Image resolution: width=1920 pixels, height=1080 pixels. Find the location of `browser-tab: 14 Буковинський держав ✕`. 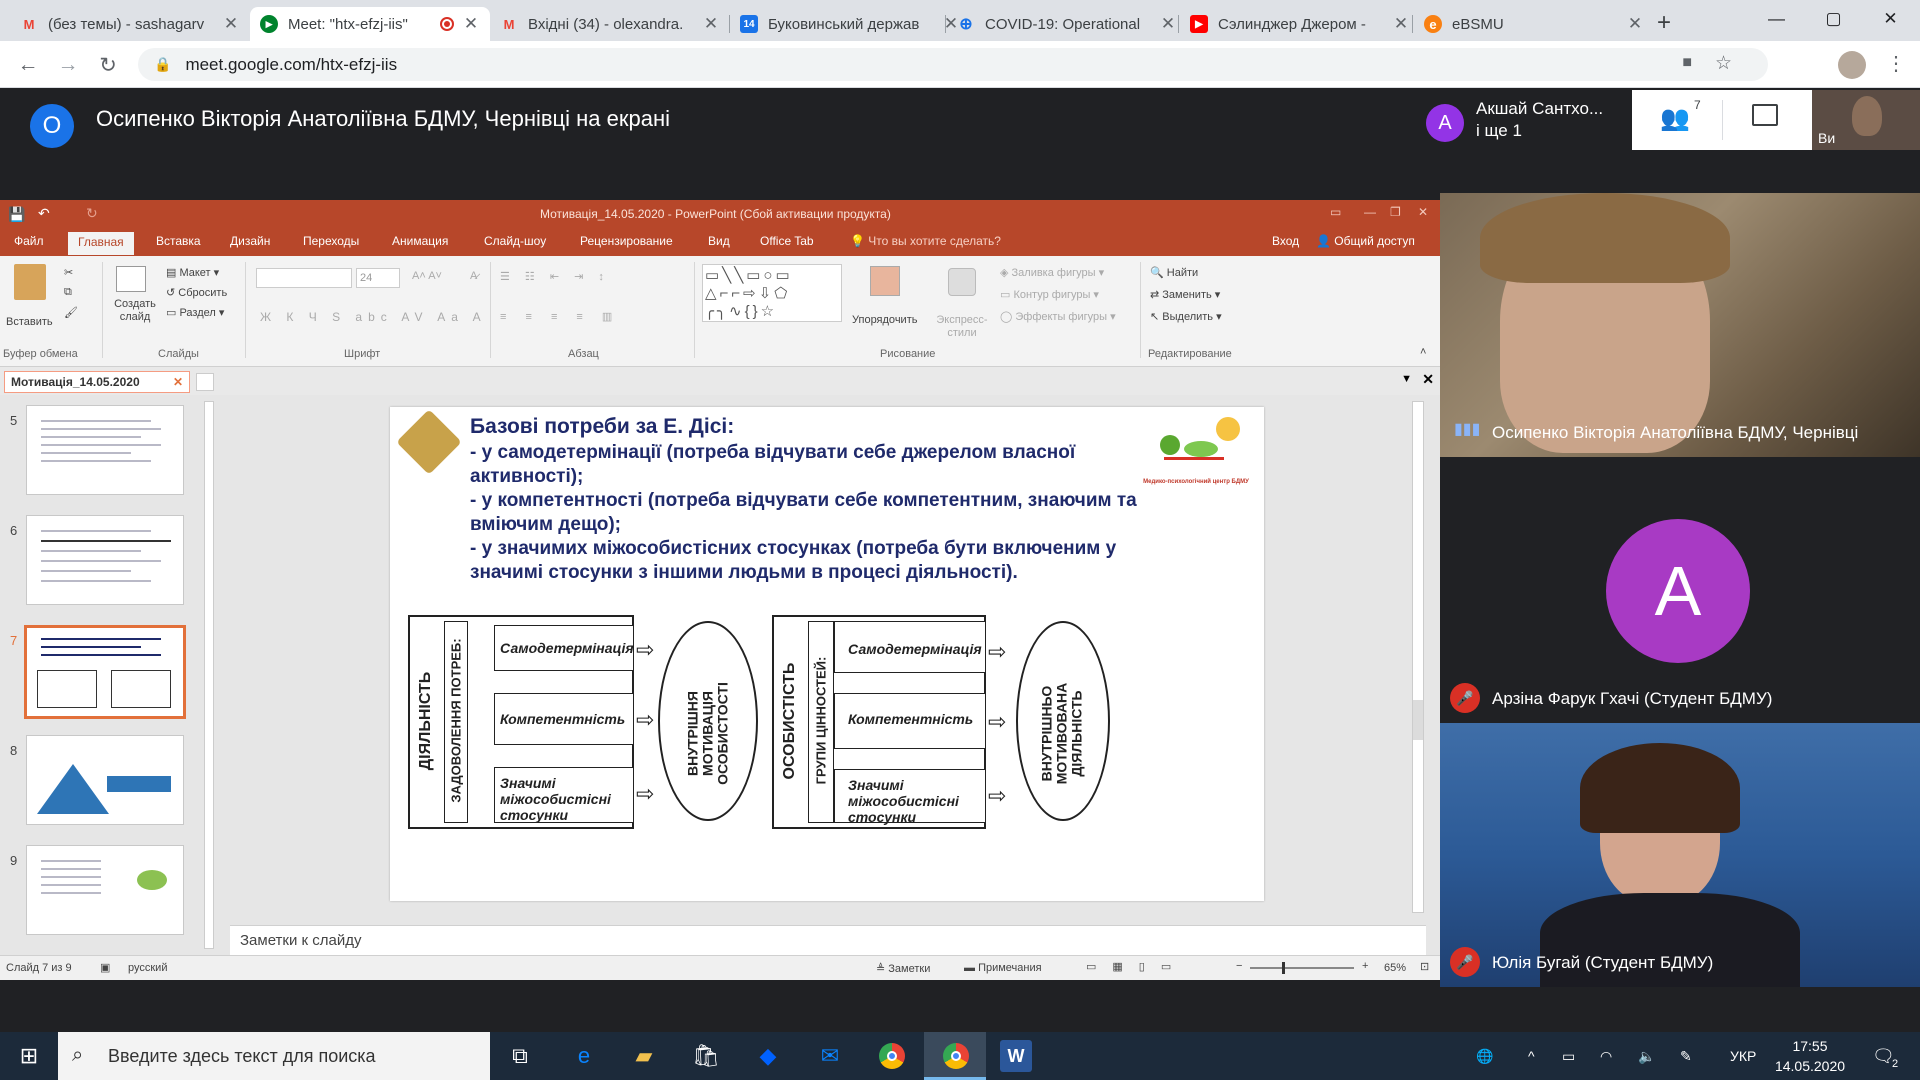

browser-tab: 14 Буковинський держав ✕ is located at coordinates (850, 24).